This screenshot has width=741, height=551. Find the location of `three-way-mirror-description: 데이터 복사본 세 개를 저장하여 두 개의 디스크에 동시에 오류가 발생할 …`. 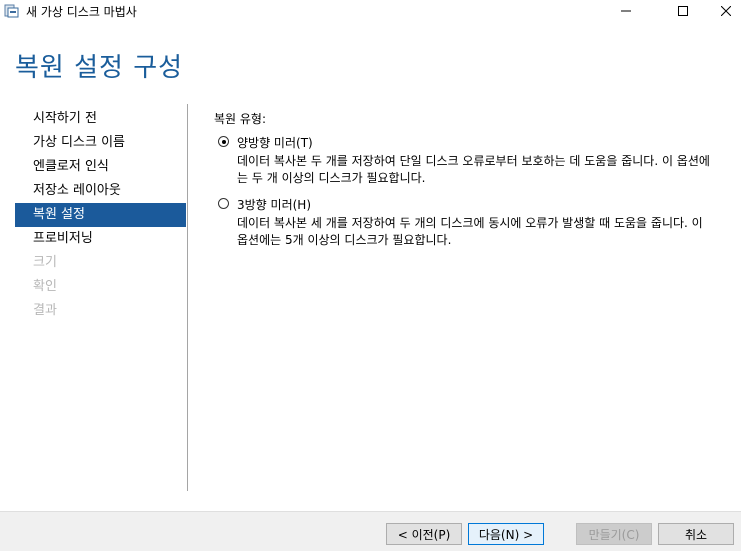

three-way-mirror-description: 데이터 복사본 세 개를 저장하여 두 개의 디스크에 동시에 오류가 발생할 … is located at coordinates (470, 231).